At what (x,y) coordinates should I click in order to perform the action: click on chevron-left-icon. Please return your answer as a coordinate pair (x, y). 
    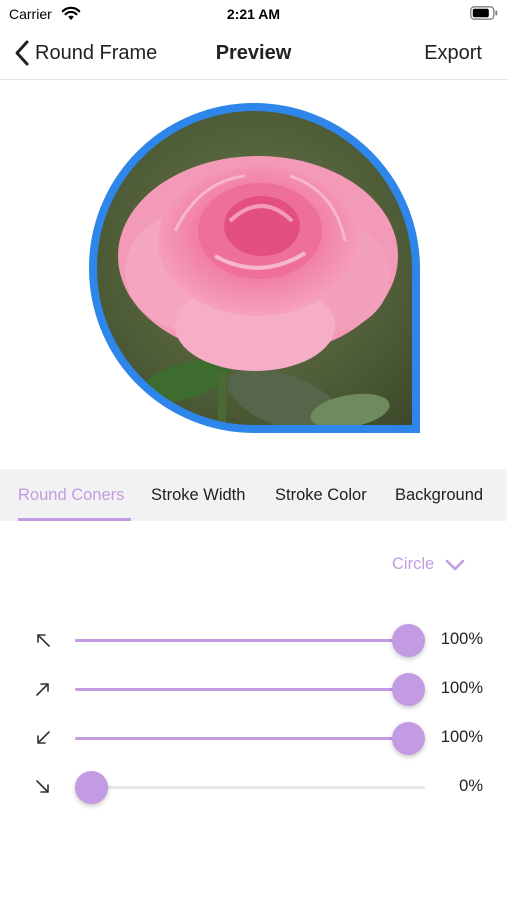
    Looking at the image, I should click on (22, 53).